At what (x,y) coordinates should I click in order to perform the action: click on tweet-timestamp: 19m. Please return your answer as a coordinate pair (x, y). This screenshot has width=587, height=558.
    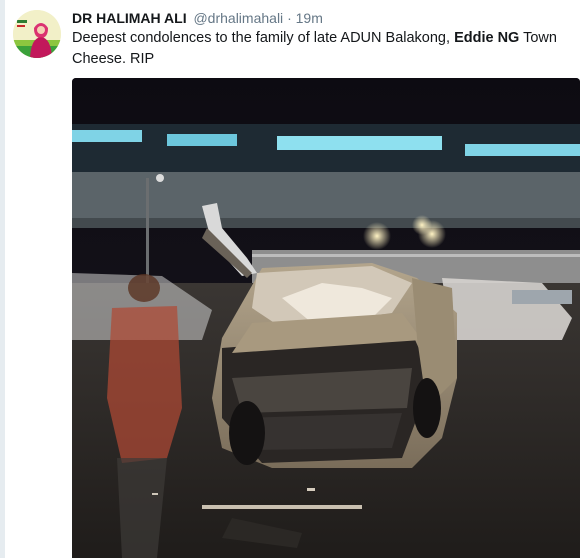
    Looking at the image, I should click on (309, 18).